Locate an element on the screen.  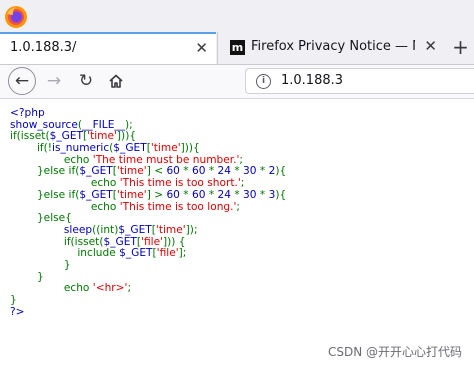
code-token: if(! is located at coordinates (31, 148).